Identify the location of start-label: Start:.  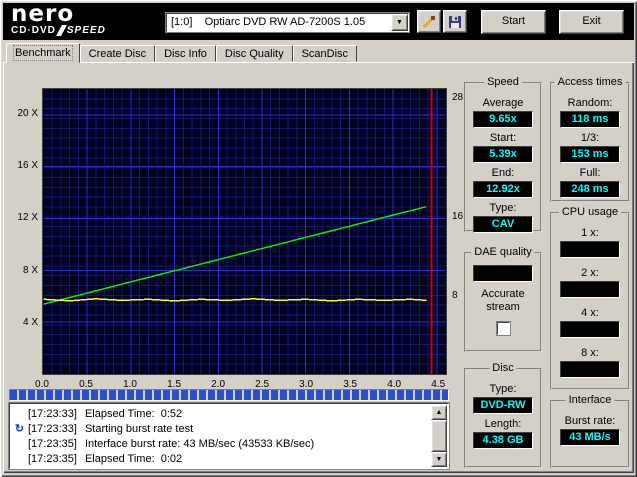
(503, 138).